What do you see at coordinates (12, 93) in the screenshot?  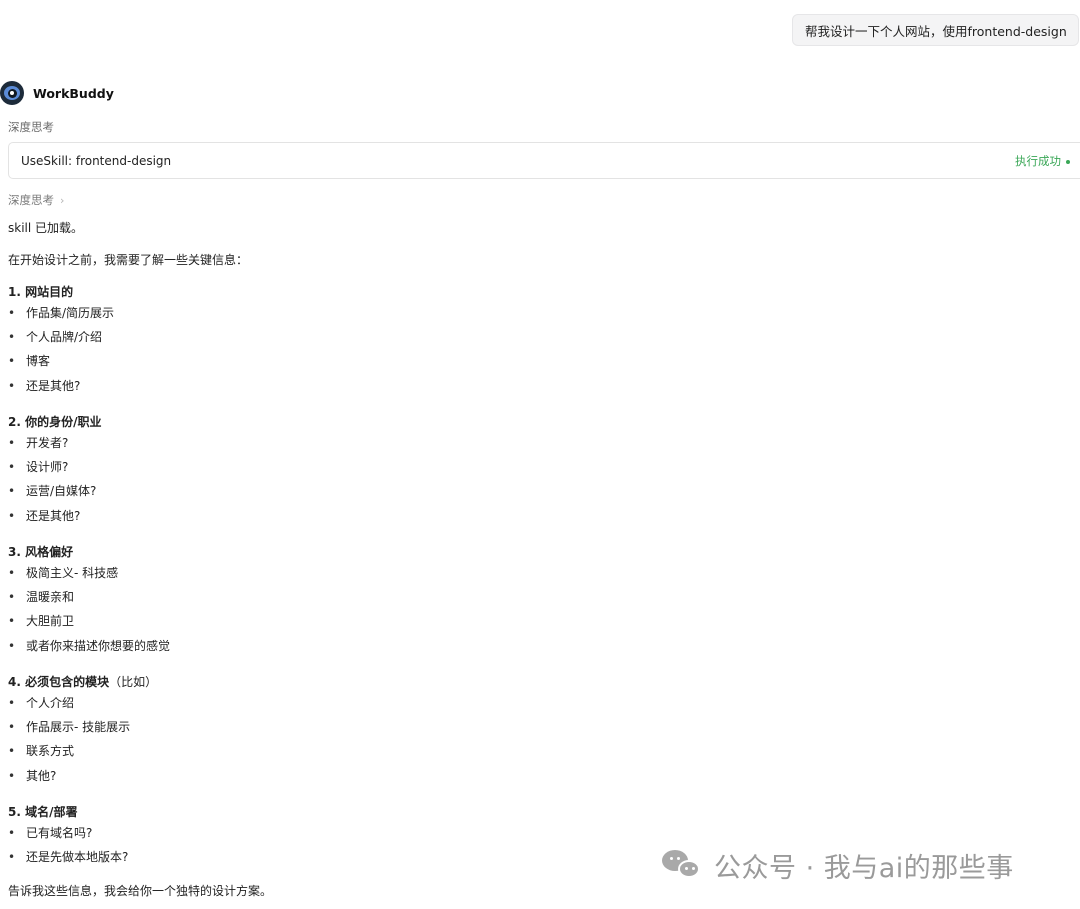 I see `agent-avatar` at bounding box center [12, 93].